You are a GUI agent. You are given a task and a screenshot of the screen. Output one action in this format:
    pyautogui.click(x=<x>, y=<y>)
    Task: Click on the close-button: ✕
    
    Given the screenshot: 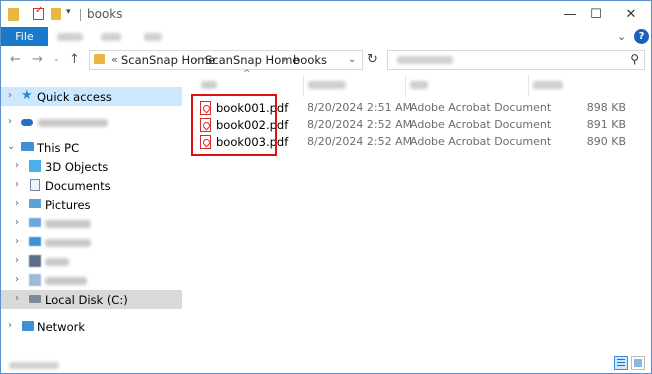 What is the action you would take?
    pyautogui.click(x=629, y=15)
    